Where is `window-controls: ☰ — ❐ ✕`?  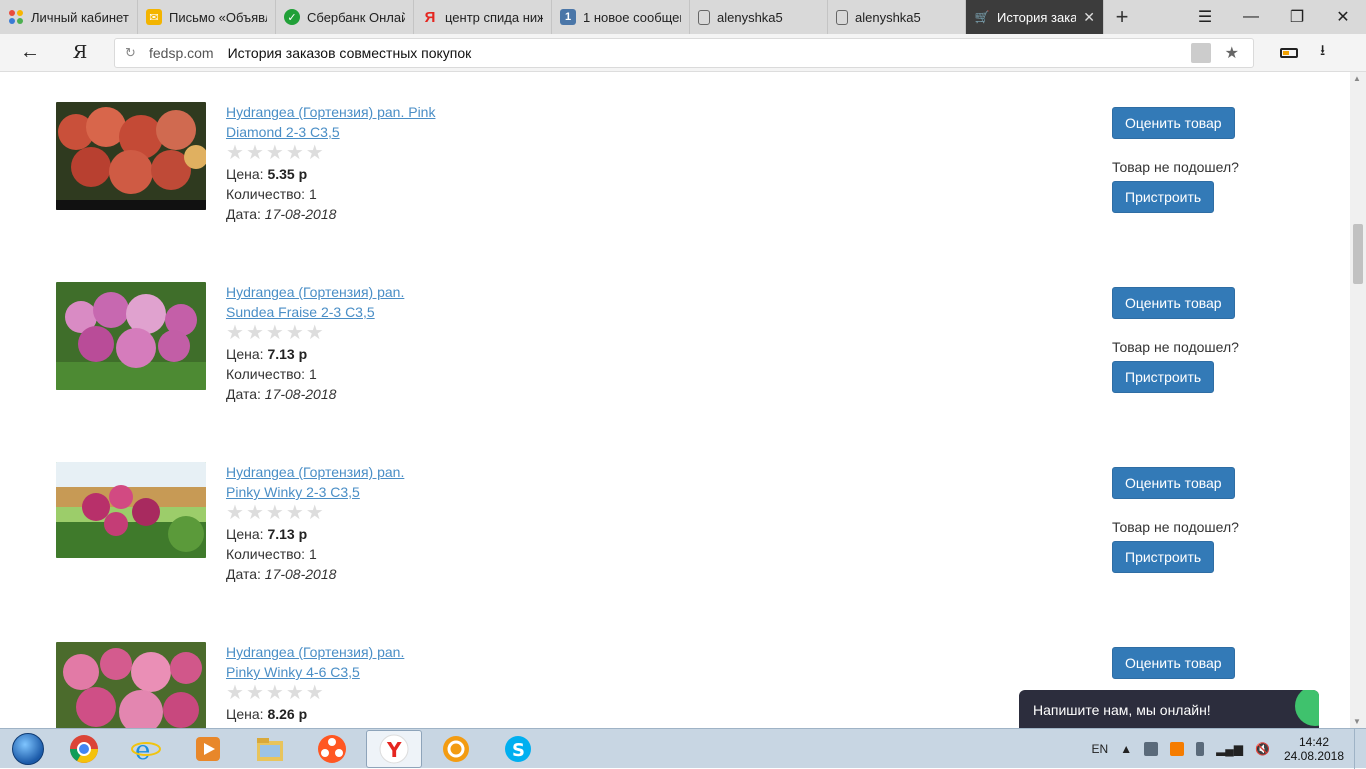 window-controls: ☰ — ❐ ✕ is located at coordinates (1274, 17).